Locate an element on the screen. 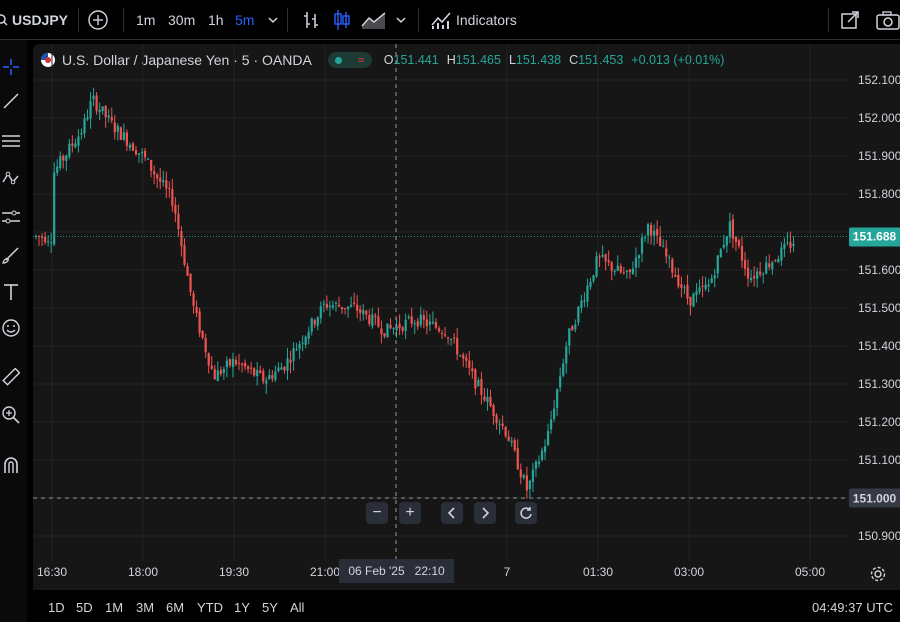  range-button-5y: 5Y is located at coordinates (270, 607).